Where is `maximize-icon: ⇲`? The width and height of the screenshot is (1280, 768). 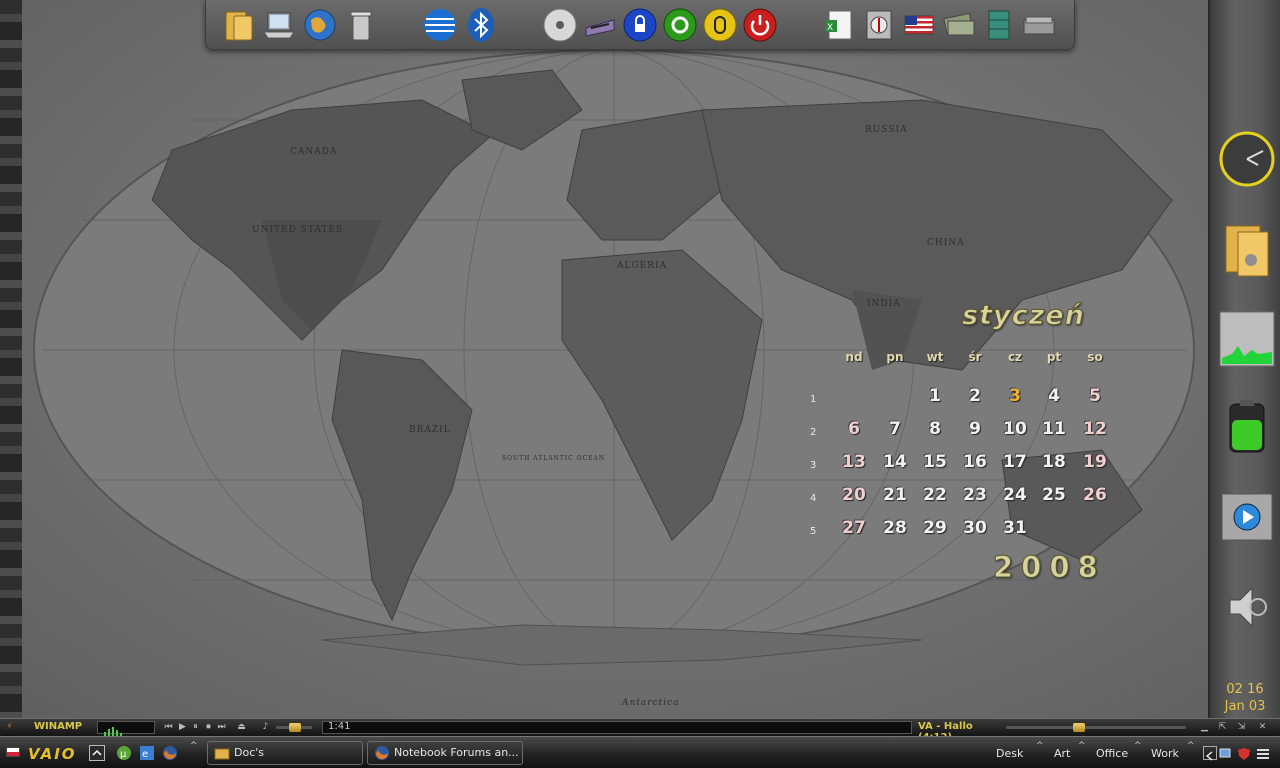
maximize-icon: ⇲ is located at coordinates (1241, 727).